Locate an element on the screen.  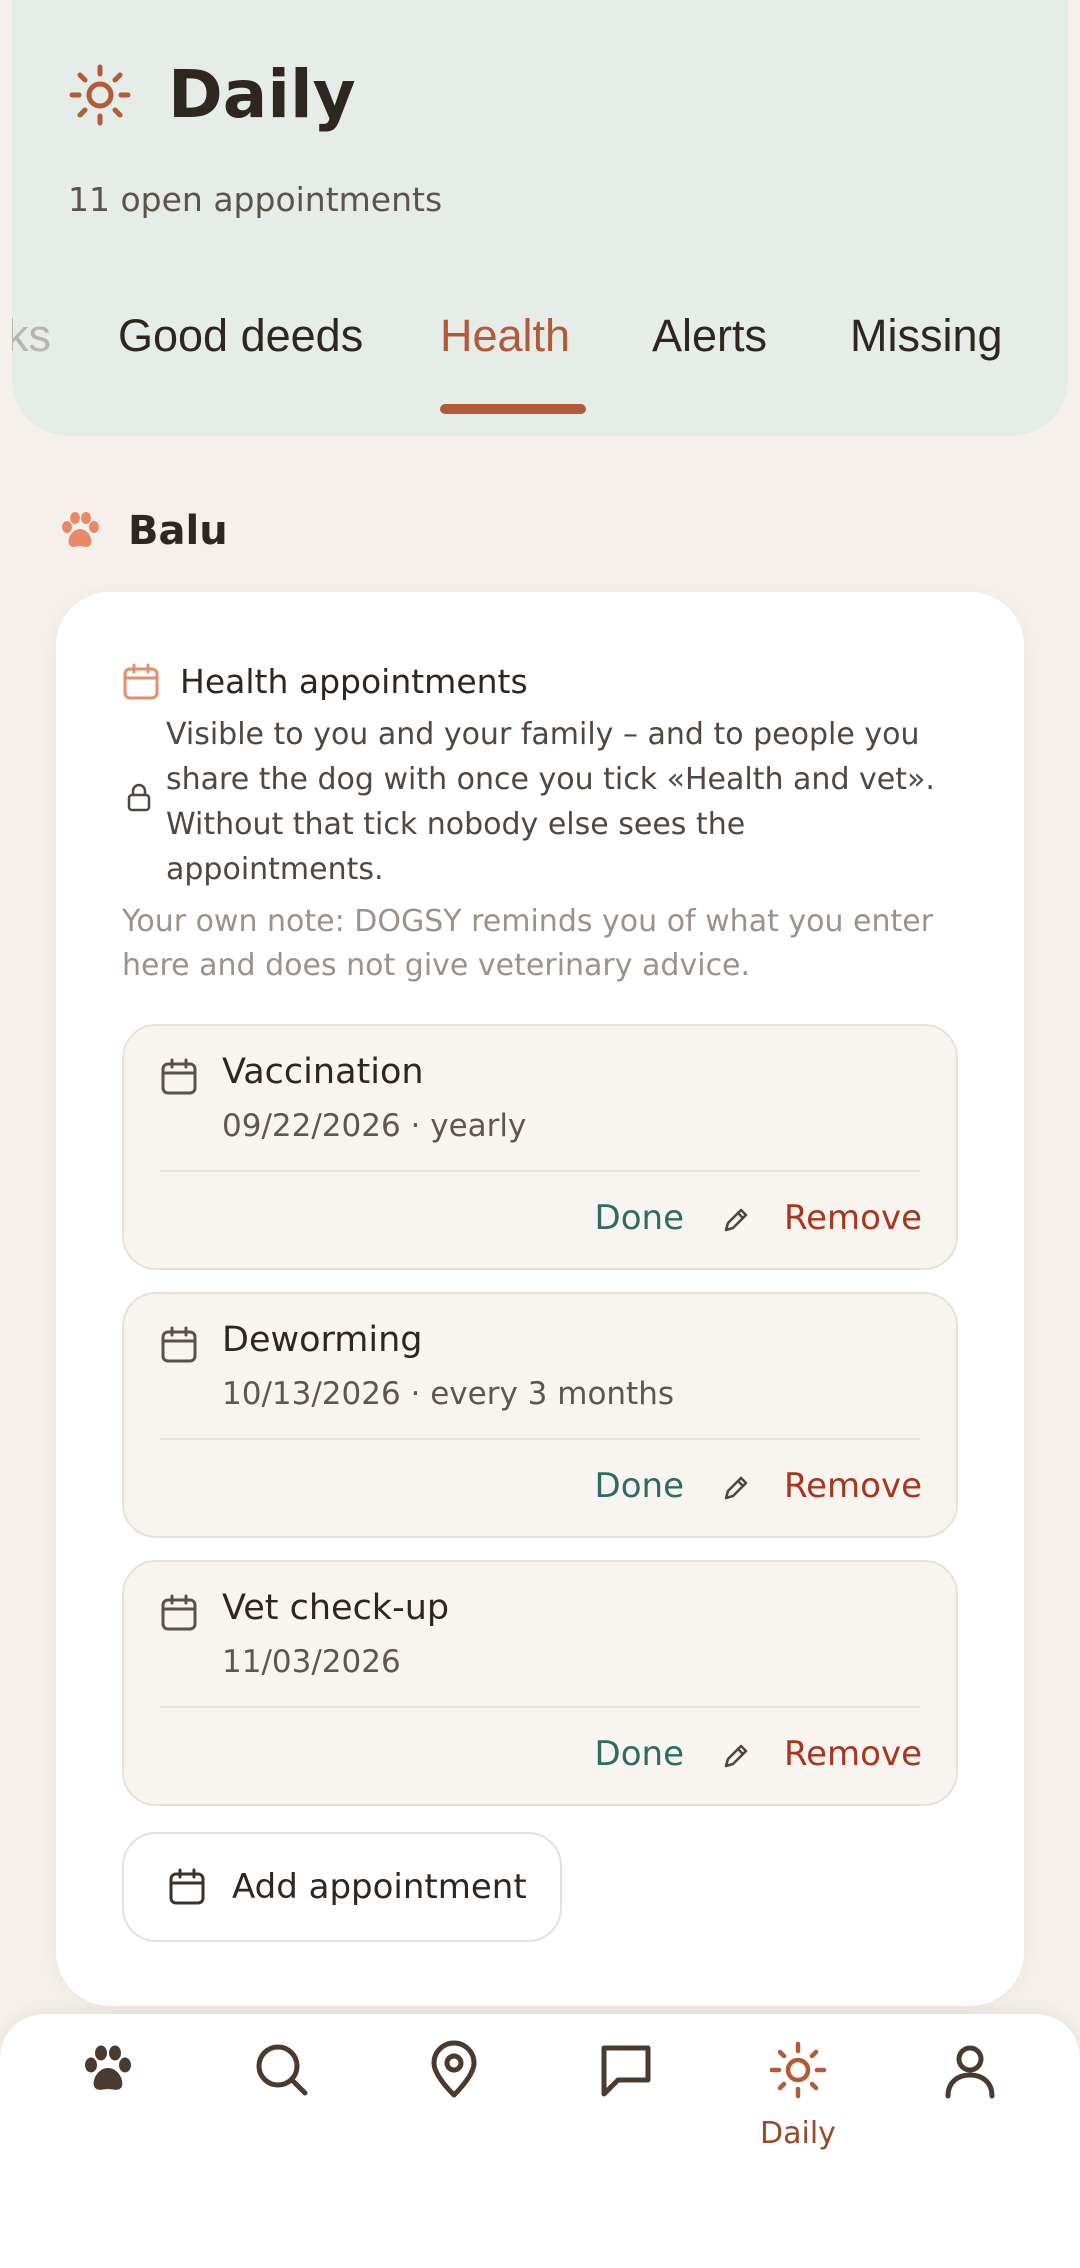
nav-dogs is located at coordinates (108, 2100).